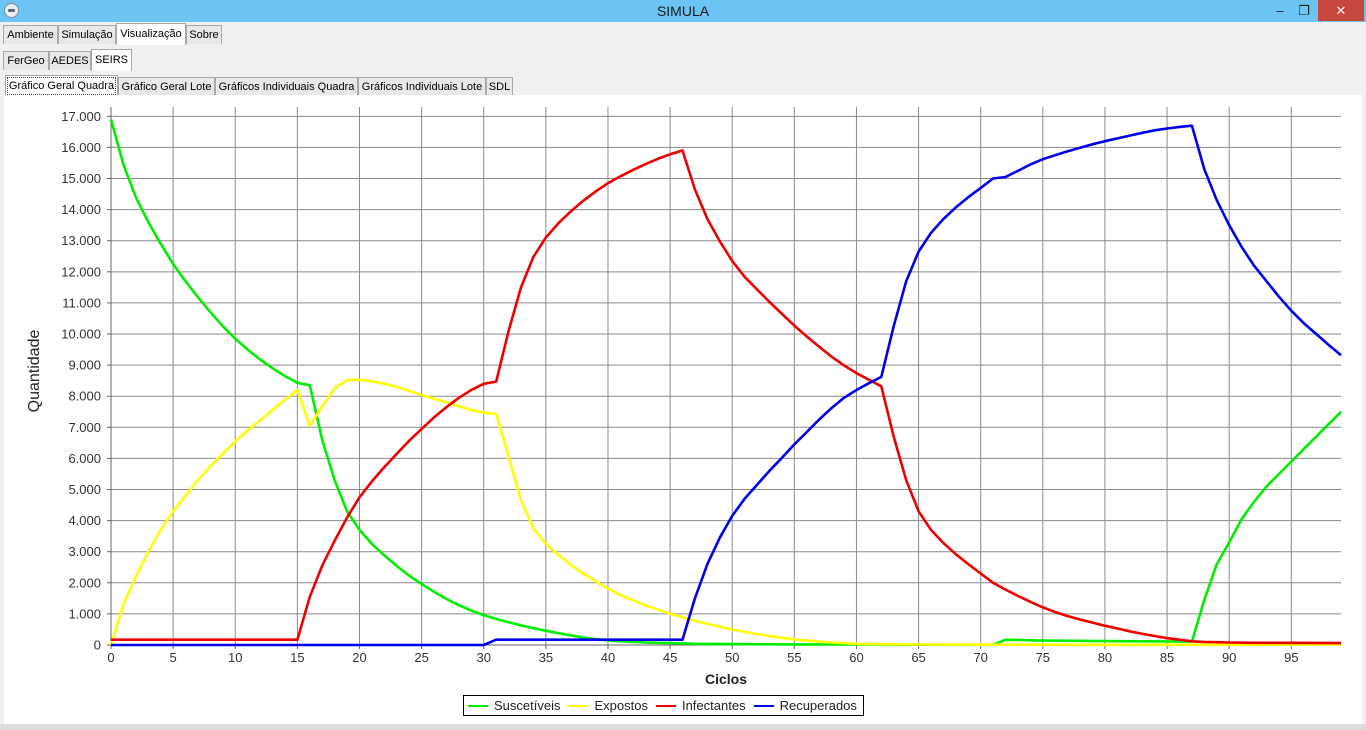  What do you see at coordinates (81, 240) in the screenshot?
I see `y-tick-label: 13.000` at bounding box center [81, 240].